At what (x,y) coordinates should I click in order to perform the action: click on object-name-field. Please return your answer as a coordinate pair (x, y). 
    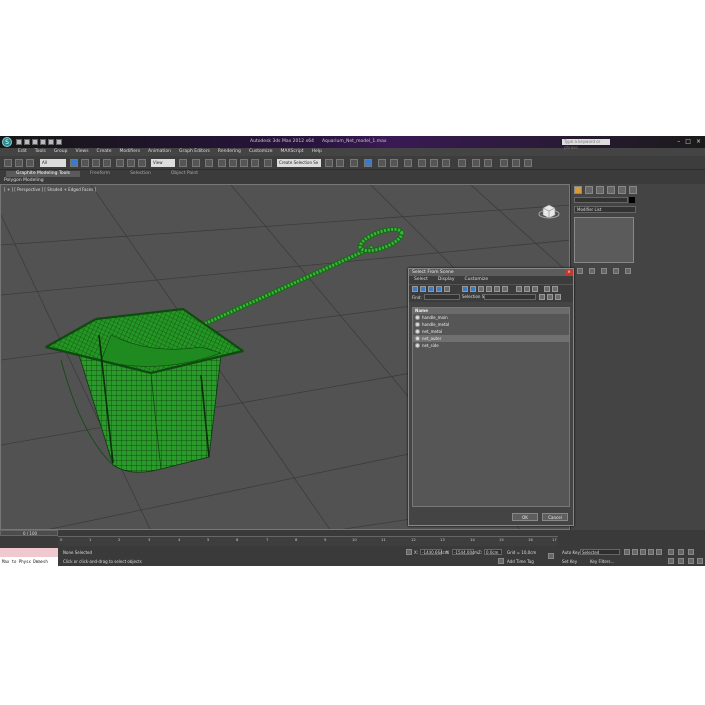
    Looking at the image, I should click on (601, 200).